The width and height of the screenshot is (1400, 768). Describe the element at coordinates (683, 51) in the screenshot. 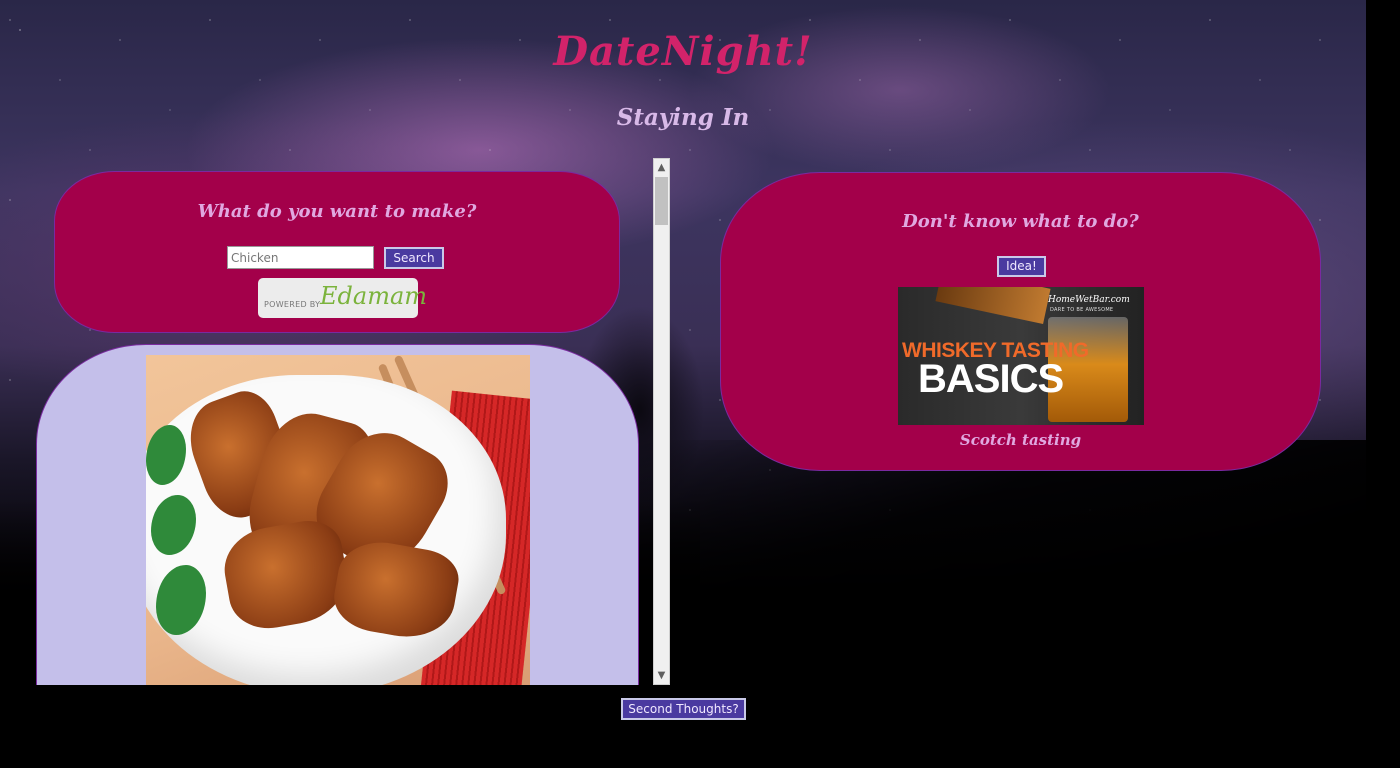

I see `app-title: DateNight!` at that location.